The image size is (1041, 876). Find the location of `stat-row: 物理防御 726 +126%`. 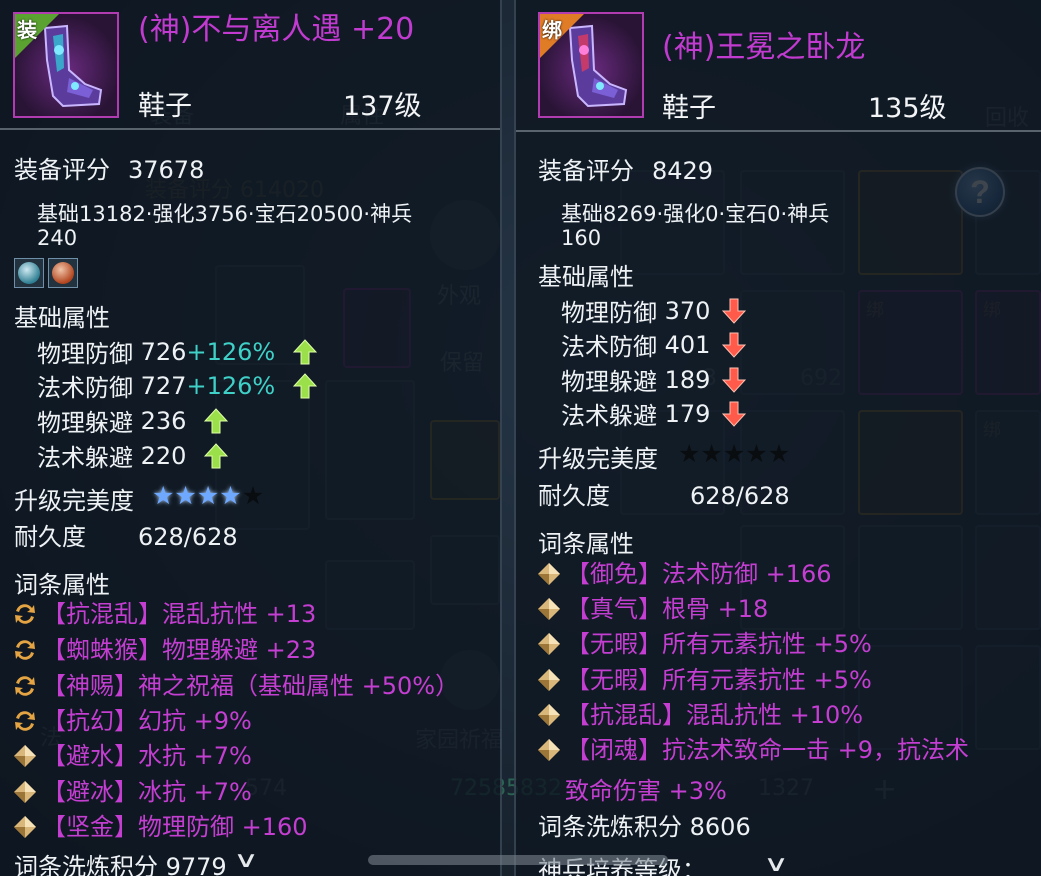

stat-row: 物理防御 726 +126% is located at coordinates (177, 351).